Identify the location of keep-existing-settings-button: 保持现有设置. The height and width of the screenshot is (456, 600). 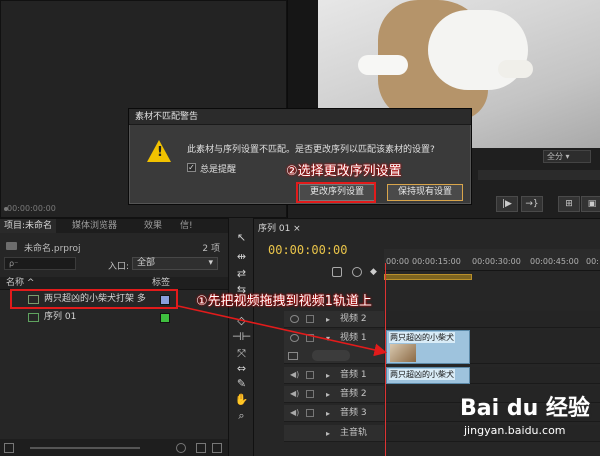
(425, 192).